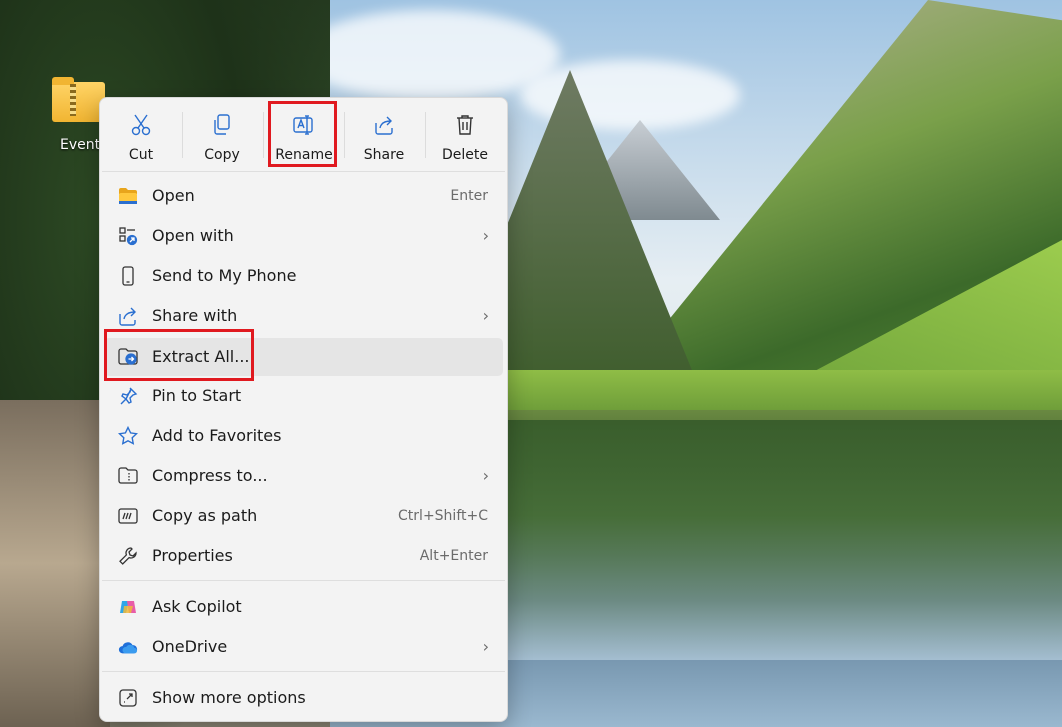  Describe the element at coordinates (465, 155) in the screenshot. I see `delete-label: Delete` at that location.